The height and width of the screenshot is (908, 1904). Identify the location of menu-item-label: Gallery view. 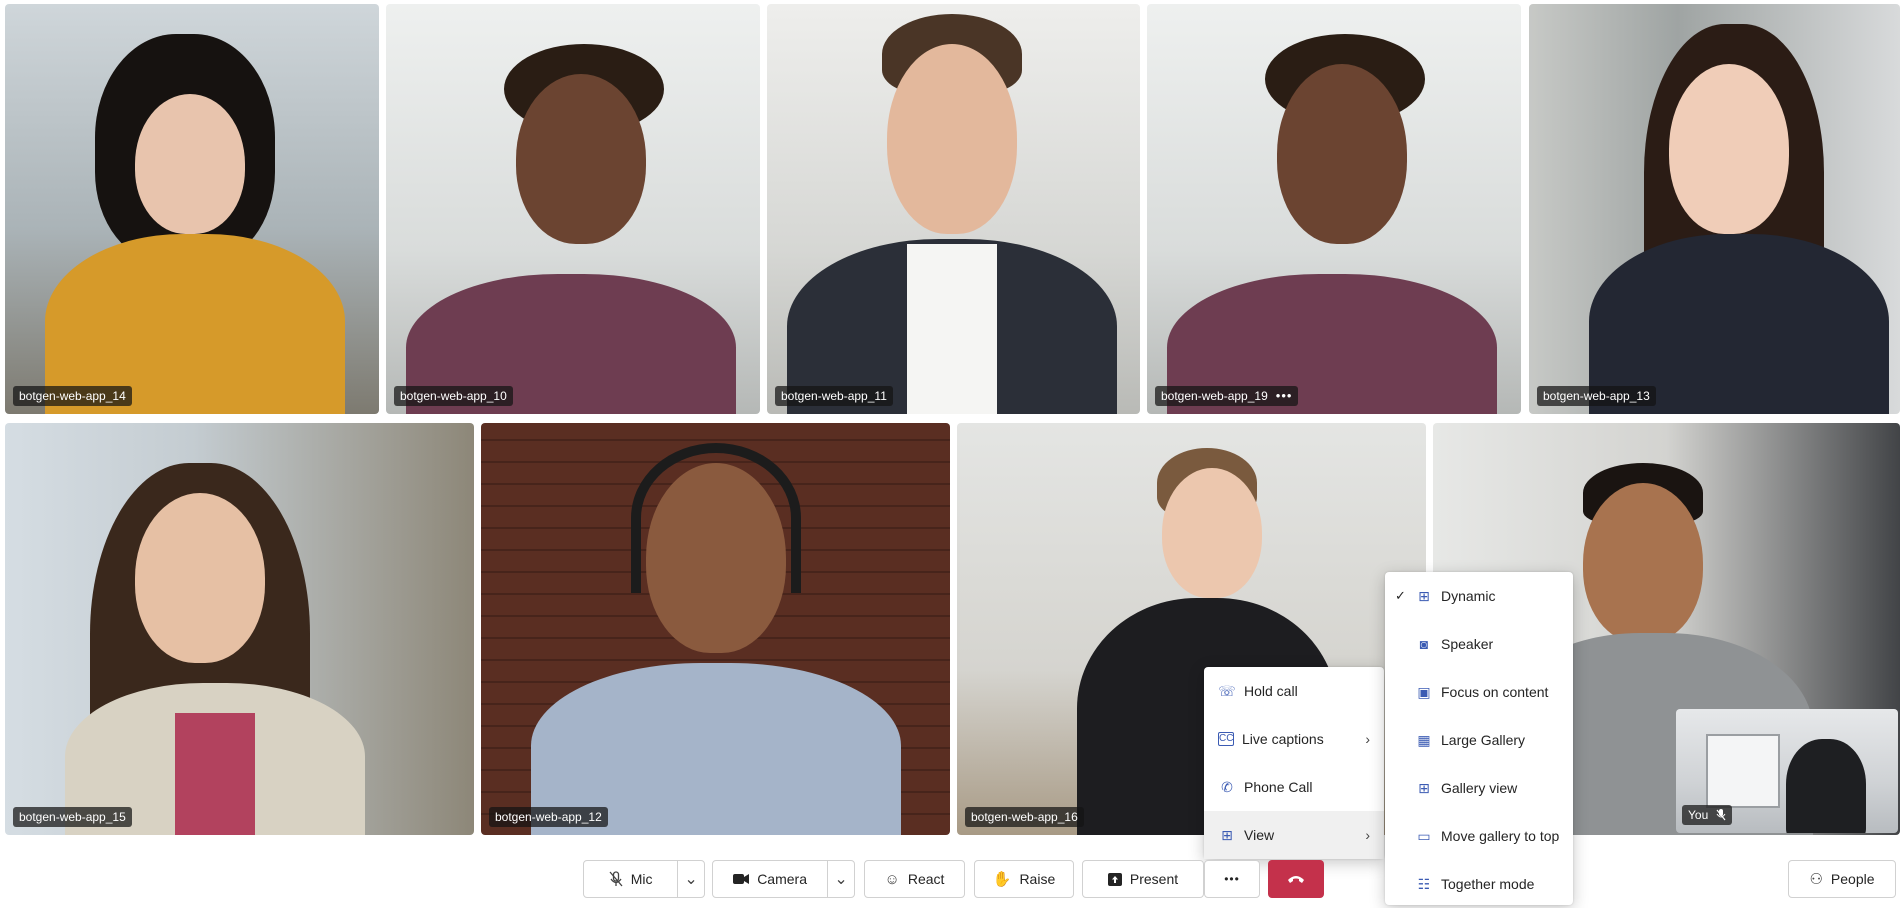
(1479, 788).